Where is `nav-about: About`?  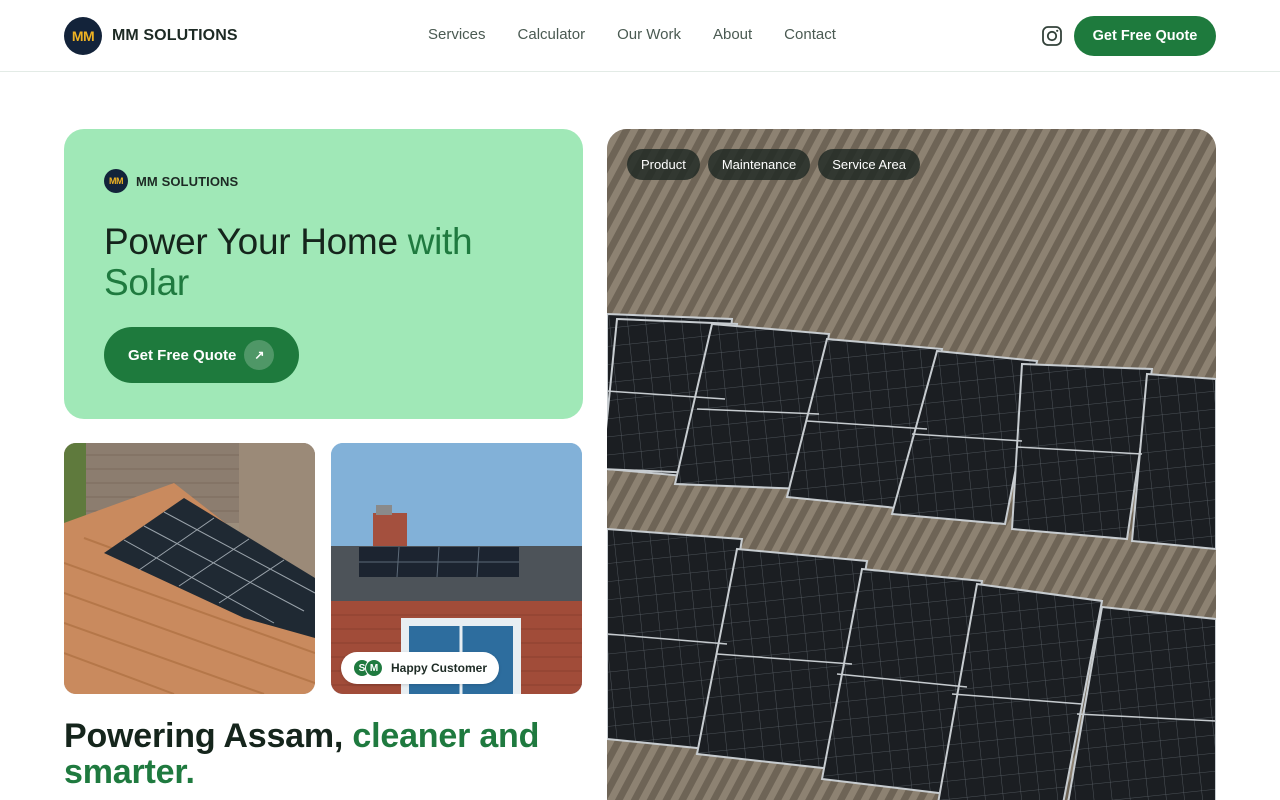
nav-about: About is located at coordinates (732, 34).